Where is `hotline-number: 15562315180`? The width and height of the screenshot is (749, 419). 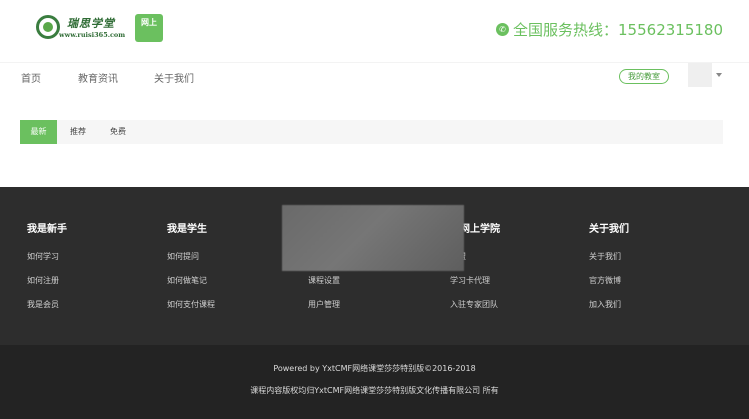 hotline-number: 15562315180 is located at coordinates (670, 29).